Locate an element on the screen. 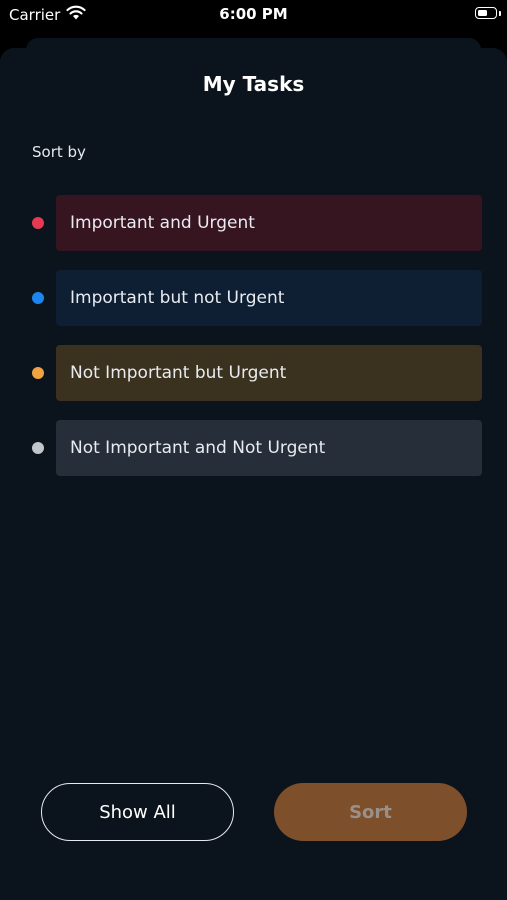 Image resolution: width=507 pixels, height=900 pixels. option-button: Important but not Urgent is located at coordinates (269, 298).